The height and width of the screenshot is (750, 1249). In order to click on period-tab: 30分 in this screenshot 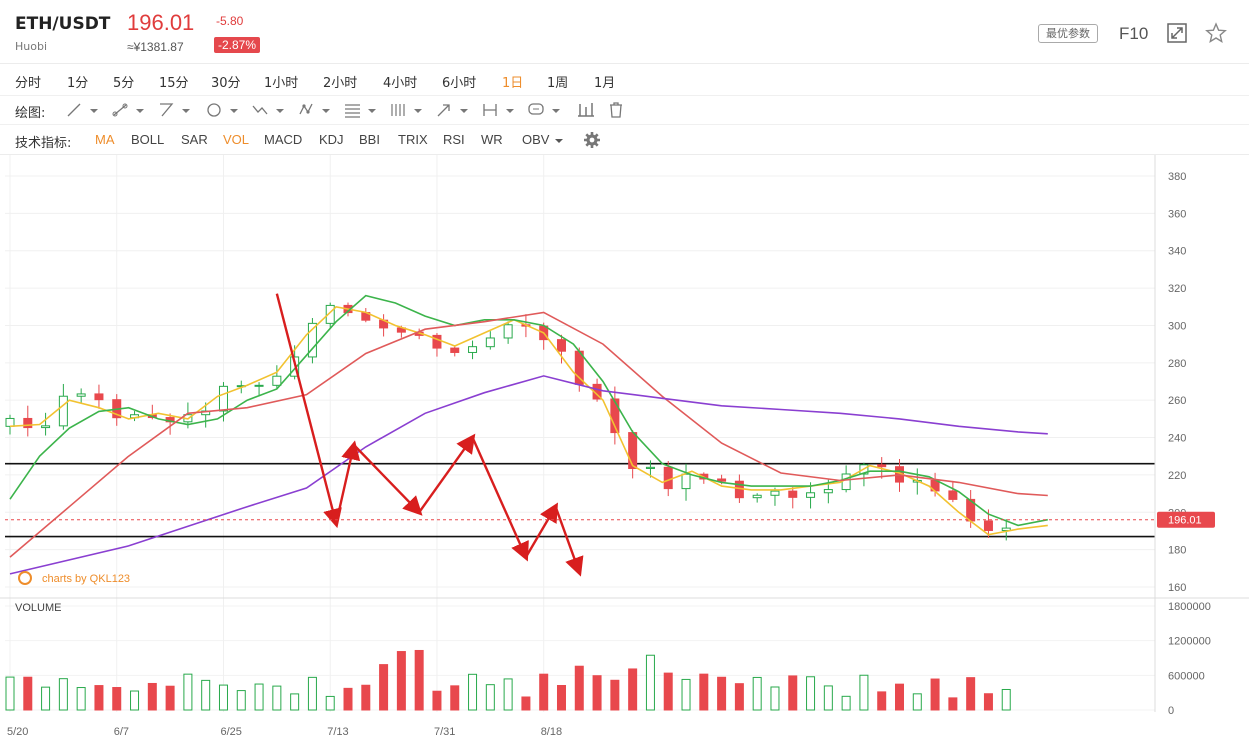, I will do `click(226, 81)`.